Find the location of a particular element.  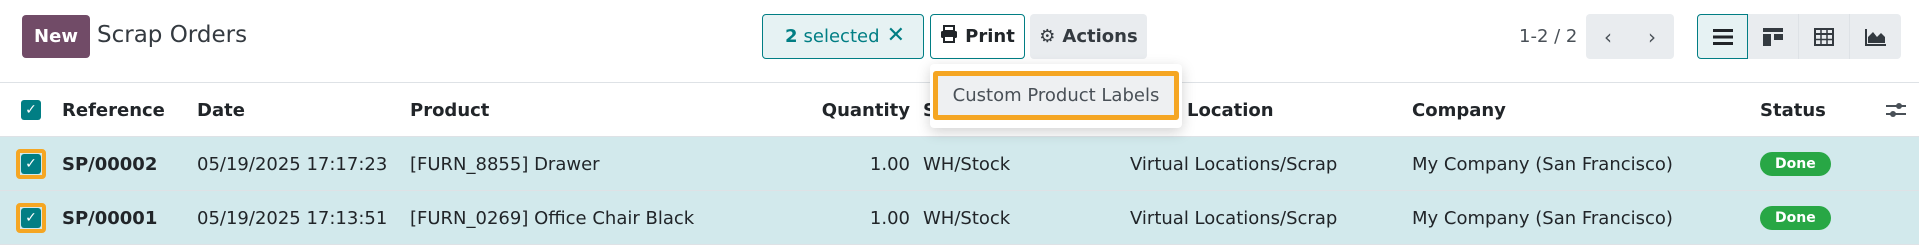

kanban-view-icon is located at coordinates (1773, 36).